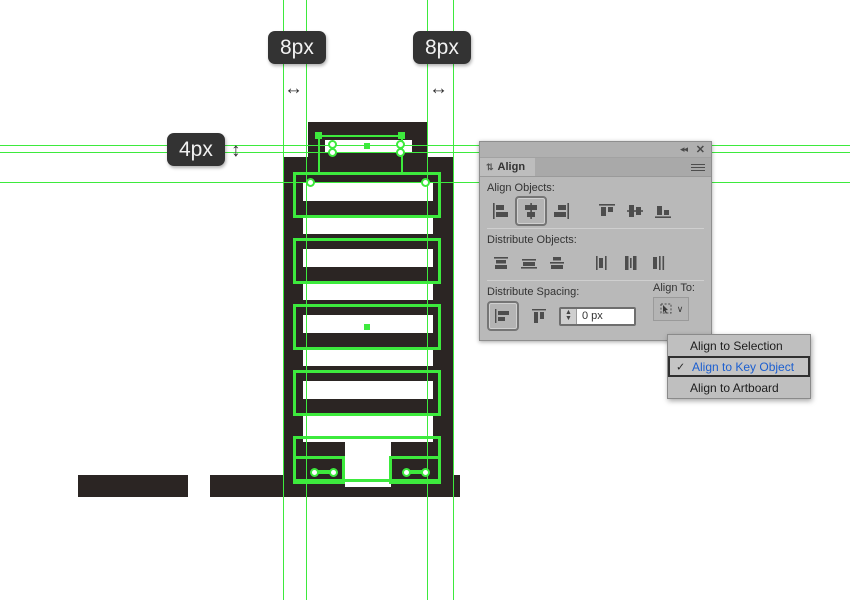 The width and height of the screenshot is (850, 600). What do you see at coordinates (680, 309) in the screenshot?
I see `chevron-down-icon: ∨` at bounding box center [680, 309].